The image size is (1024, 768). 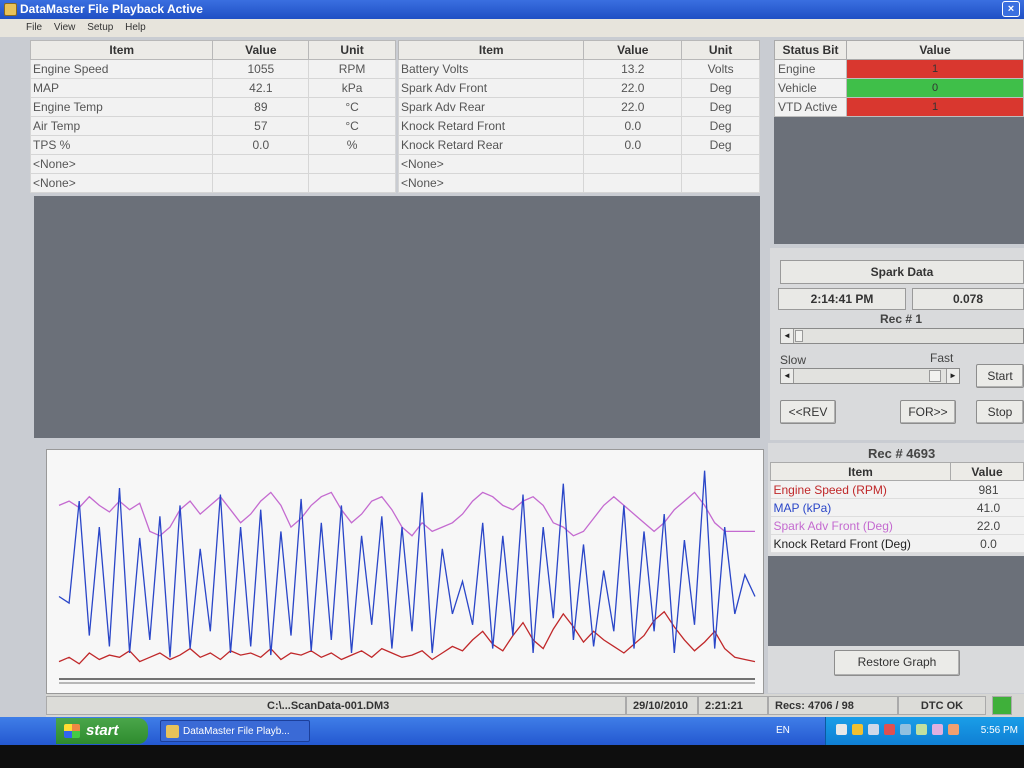 What do you see at coordinates (261, 107) in the screenshot?
I see `value-cell: 89` at bounding box center [261, 107].